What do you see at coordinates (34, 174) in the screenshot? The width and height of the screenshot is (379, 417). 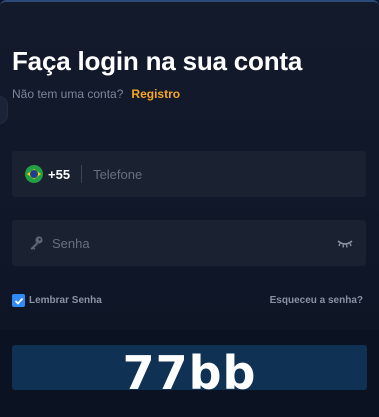 I see `brazil-flag-icon` at bounding box center [34, 174].